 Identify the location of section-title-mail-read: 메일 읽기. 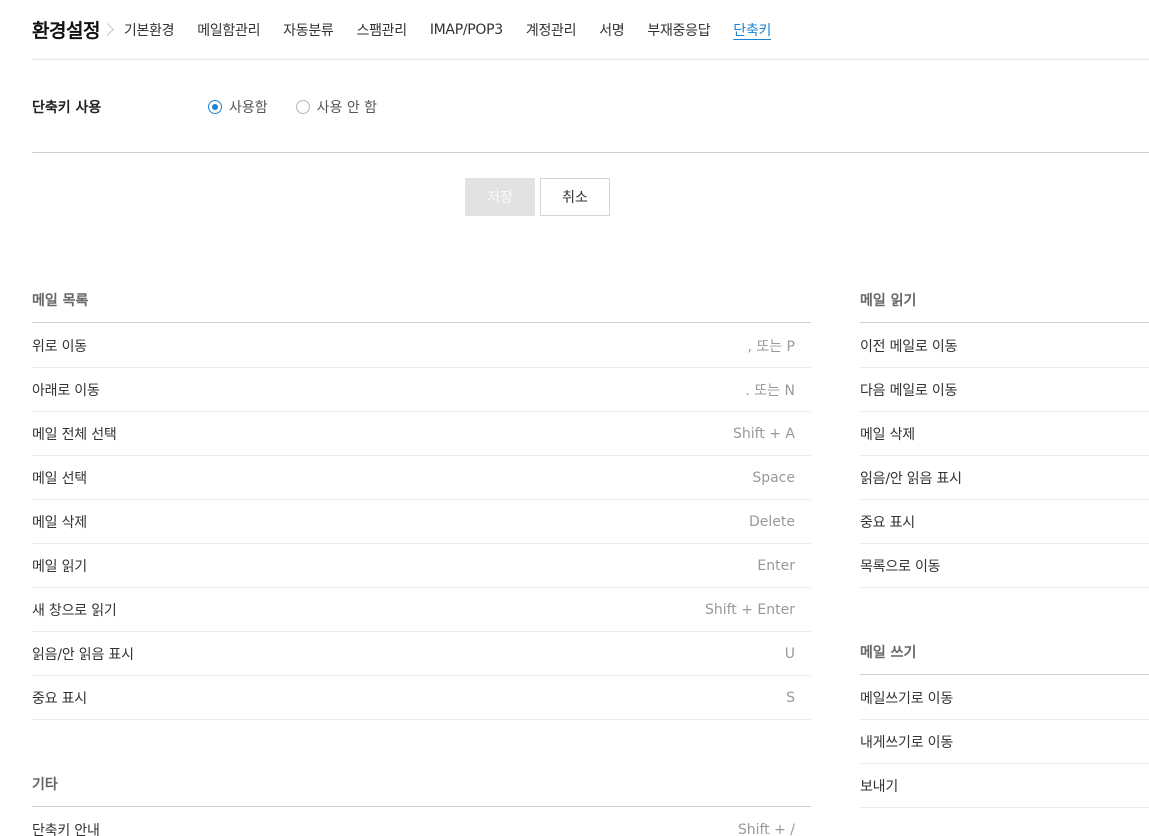
(1004, 301).